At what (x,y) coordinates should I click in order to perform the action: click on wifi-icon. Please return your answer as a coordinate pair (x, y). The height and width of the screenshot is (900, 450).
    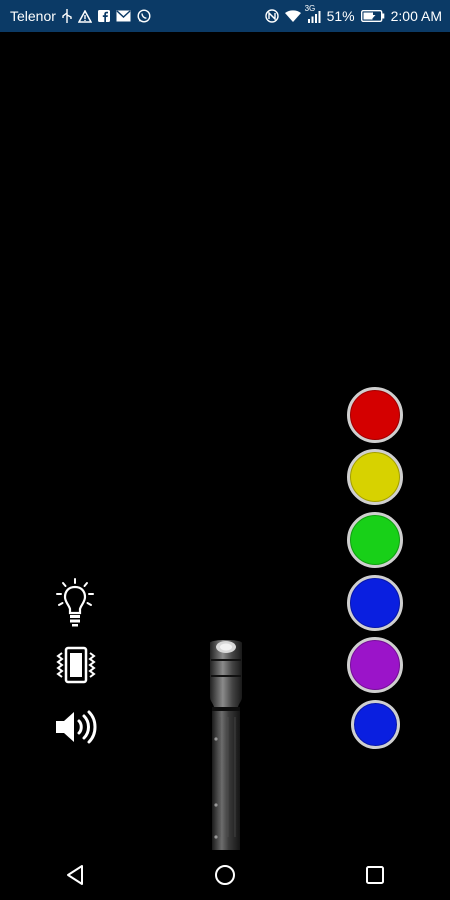
    Looking at the image, I should click on (292, 16).